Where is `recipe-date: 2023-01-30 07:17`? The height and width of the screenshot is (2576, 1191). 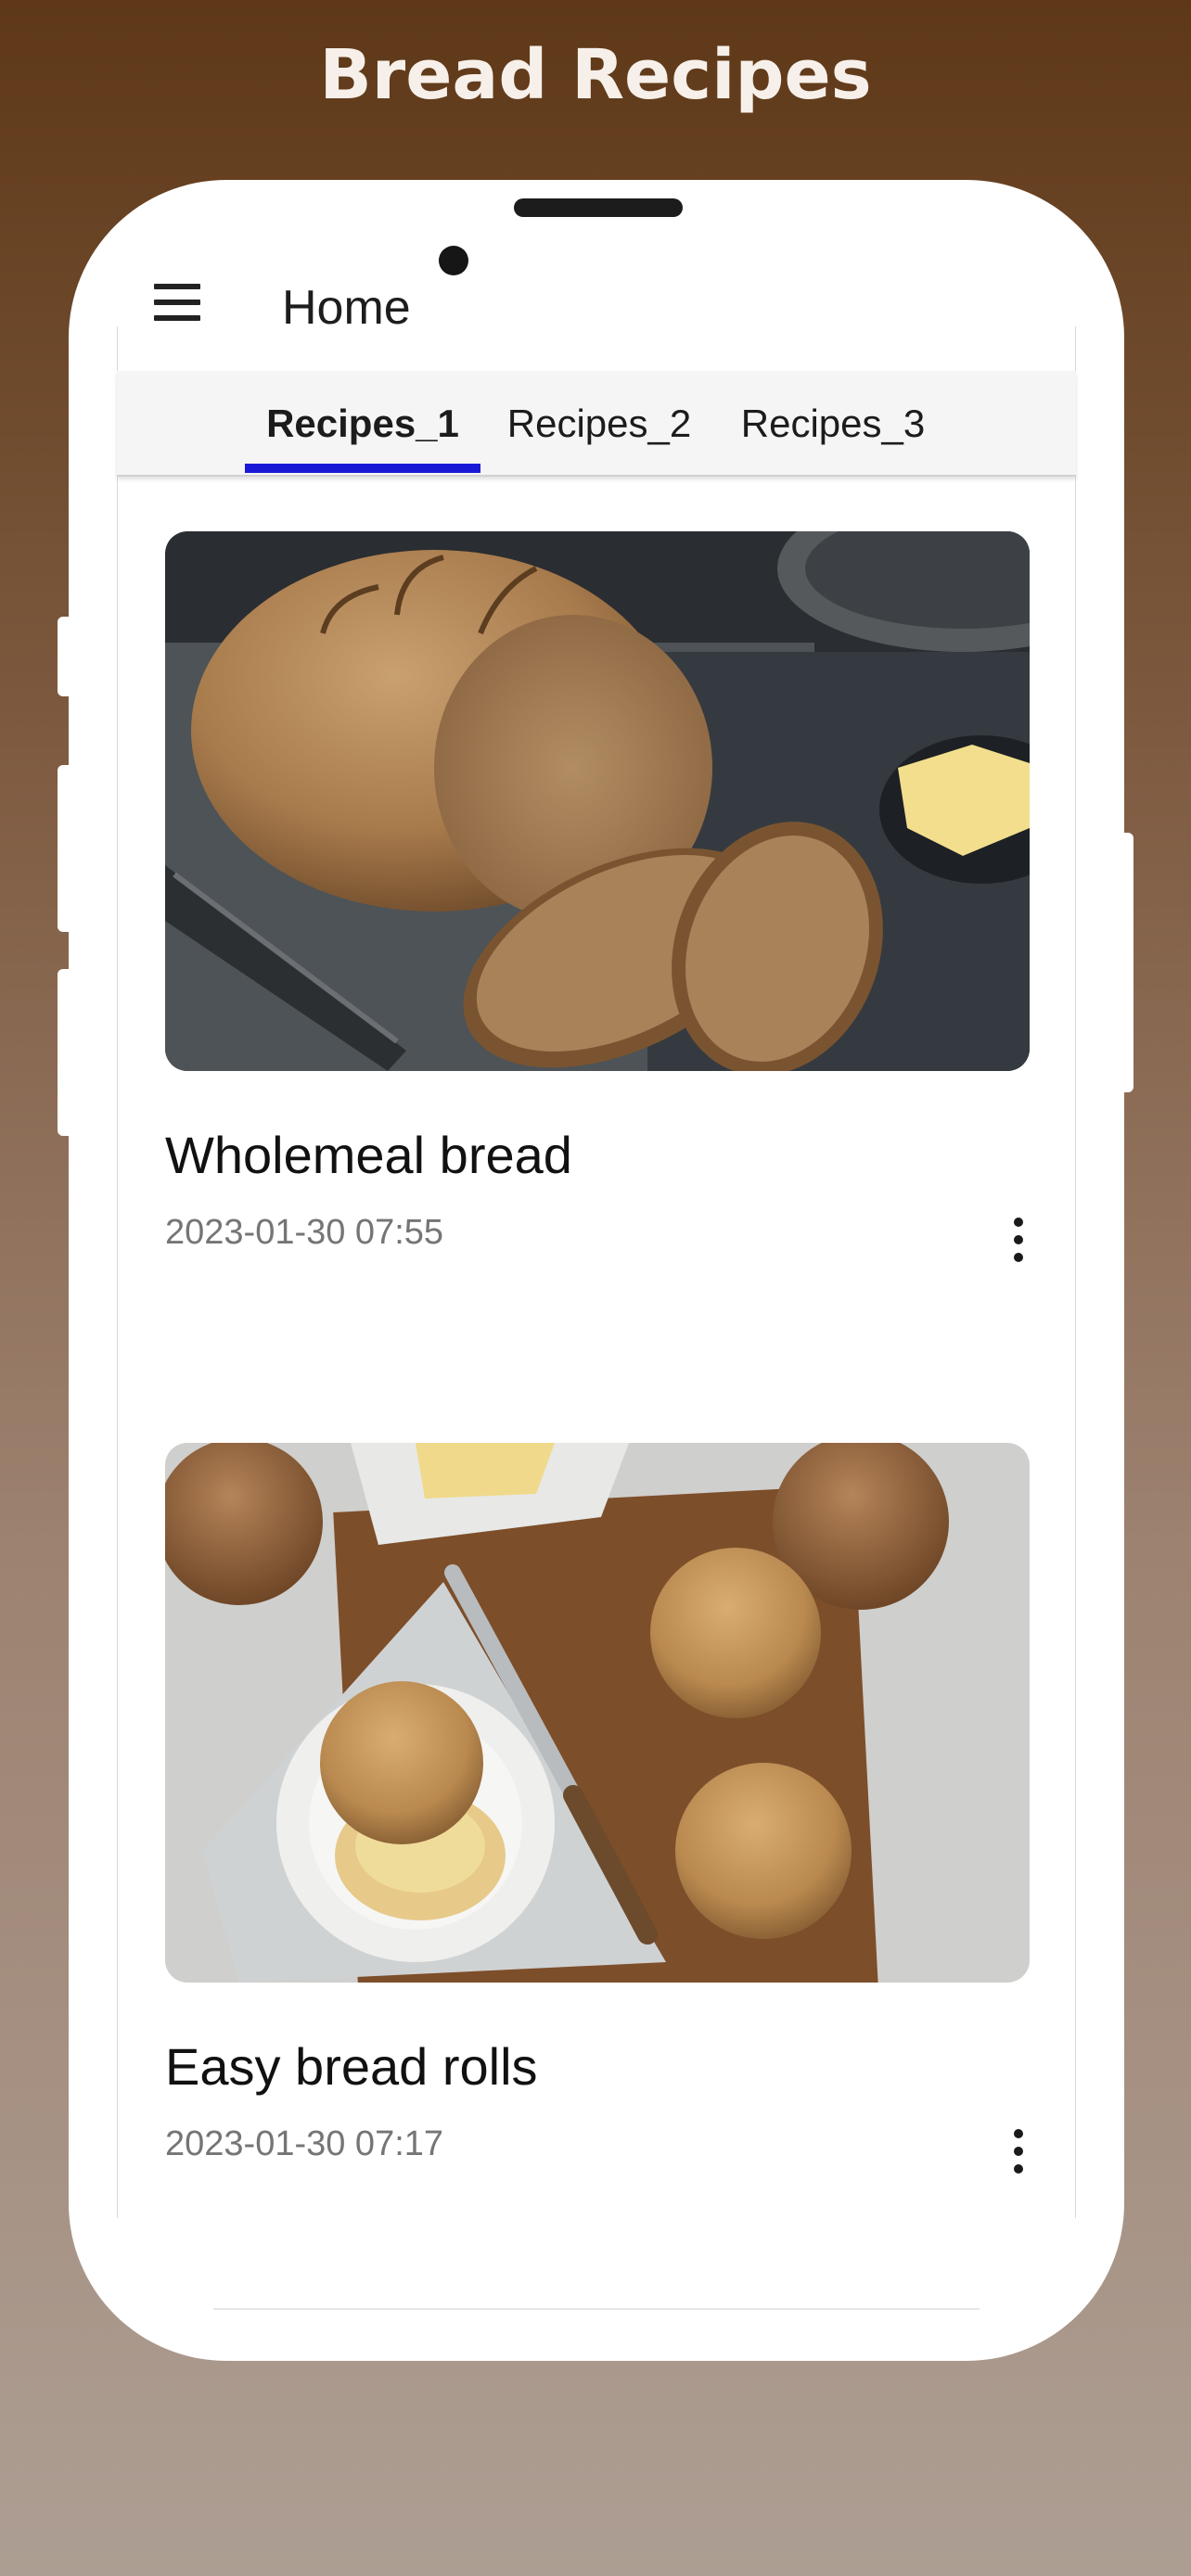
recipe-date: 2023-01-30 07:17 is located at coordinates (304, 2143).